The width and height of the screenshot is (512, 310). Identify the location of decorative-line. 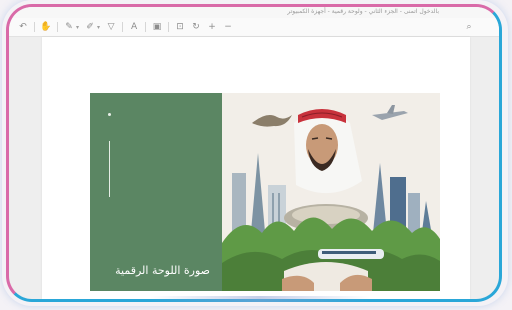
(109, 169).